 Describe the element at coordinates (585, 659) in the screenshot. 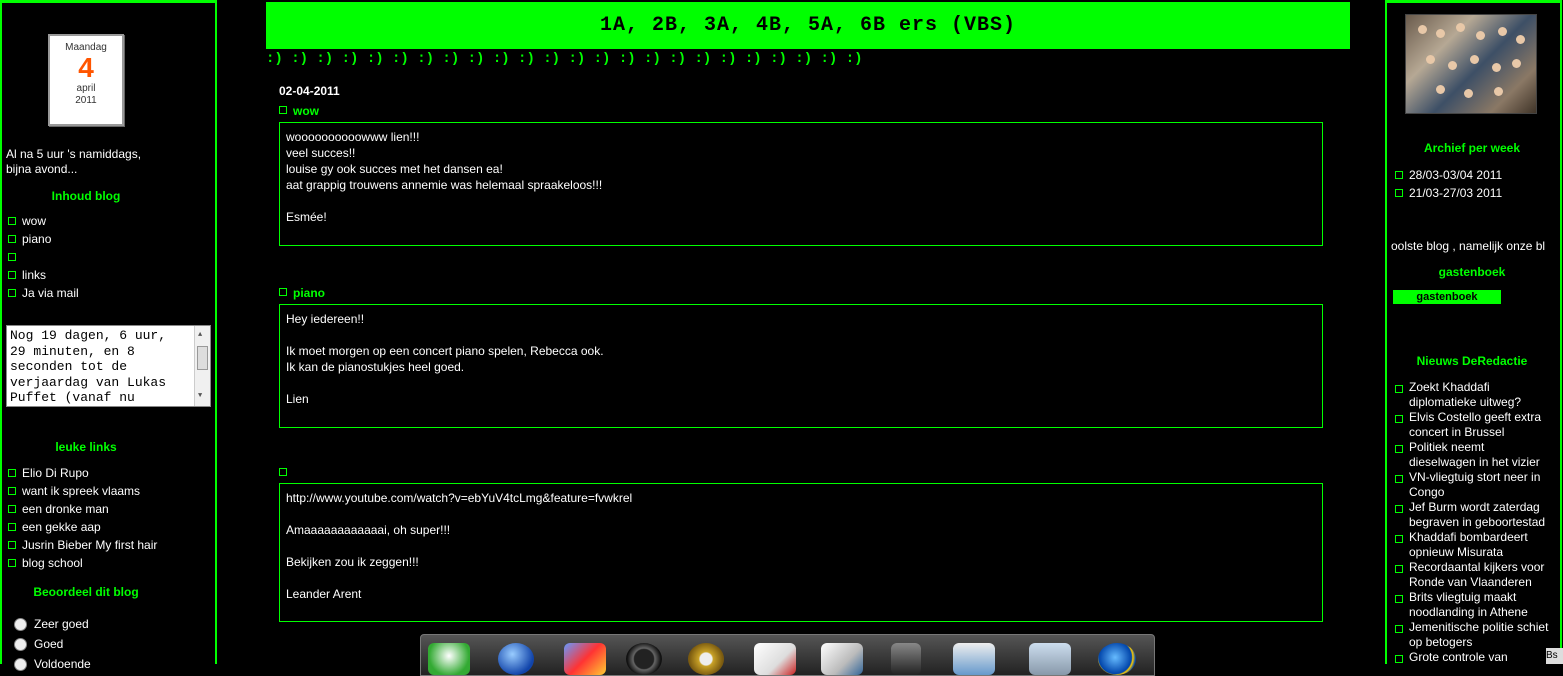

I see `photos-icon` at that location.